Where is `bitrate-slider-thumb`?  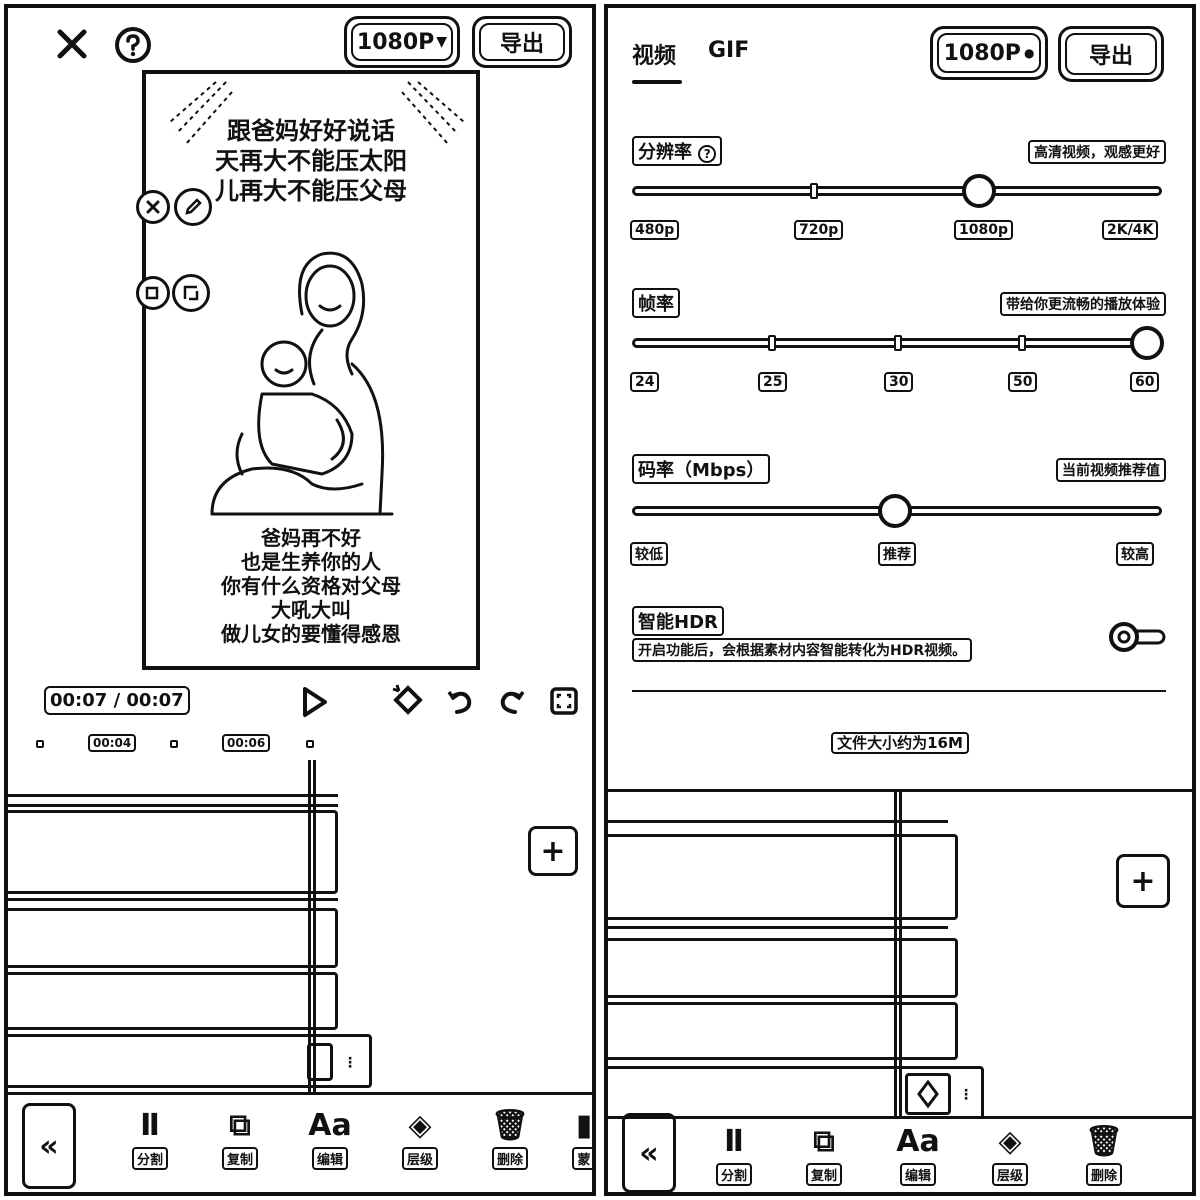
bitrate-slider-thumb is located at coordinates (895, 511).